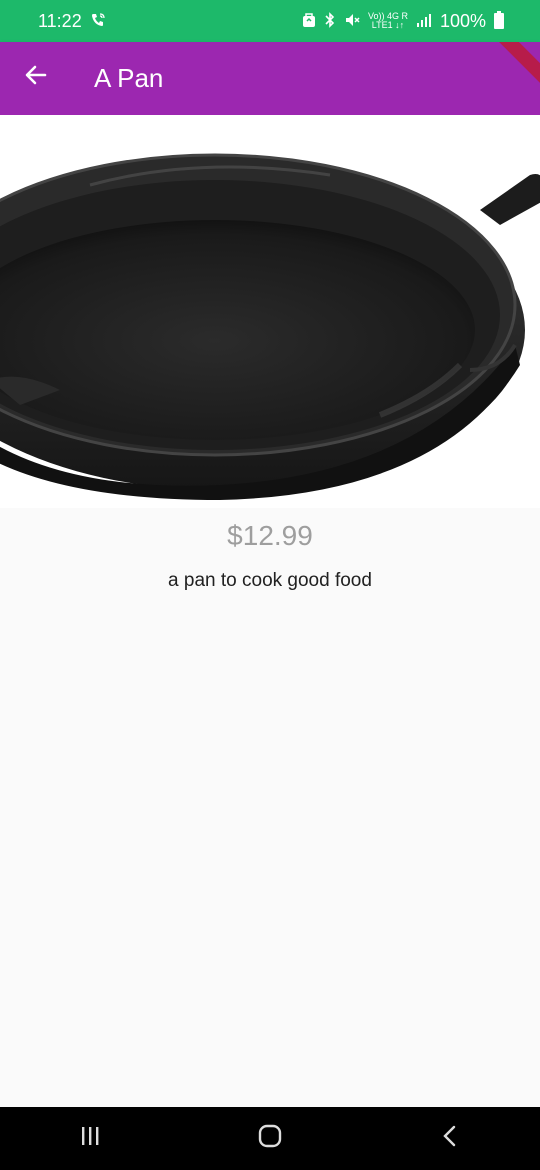 The width and height of the screenshot is (540, 1170). What do you see at coordinates (424, 21) in the screenshot?
I see `signal-icon` at bounding box center [424, 21].